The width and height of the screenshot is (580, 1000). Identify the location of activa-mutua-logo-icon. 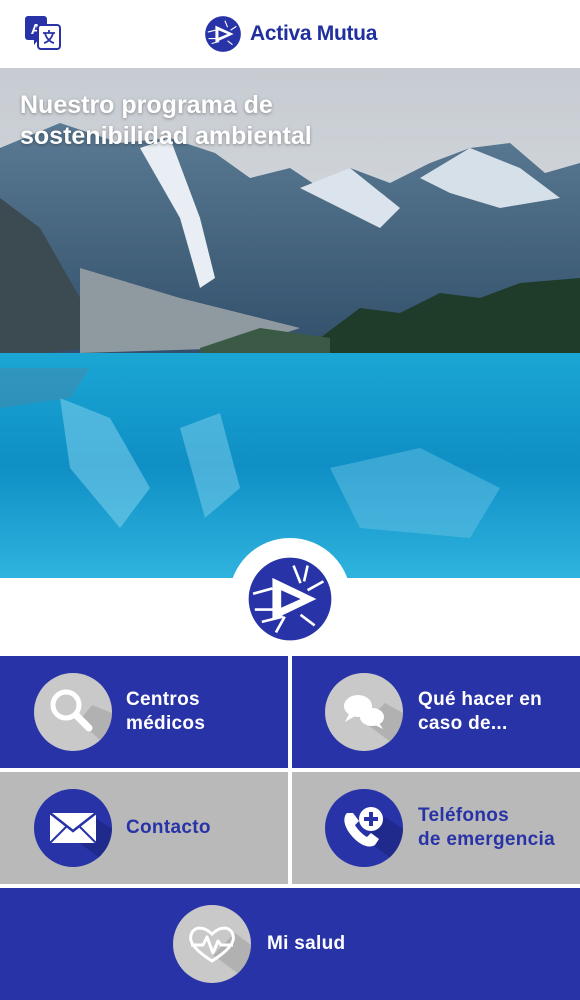
(290, 599).